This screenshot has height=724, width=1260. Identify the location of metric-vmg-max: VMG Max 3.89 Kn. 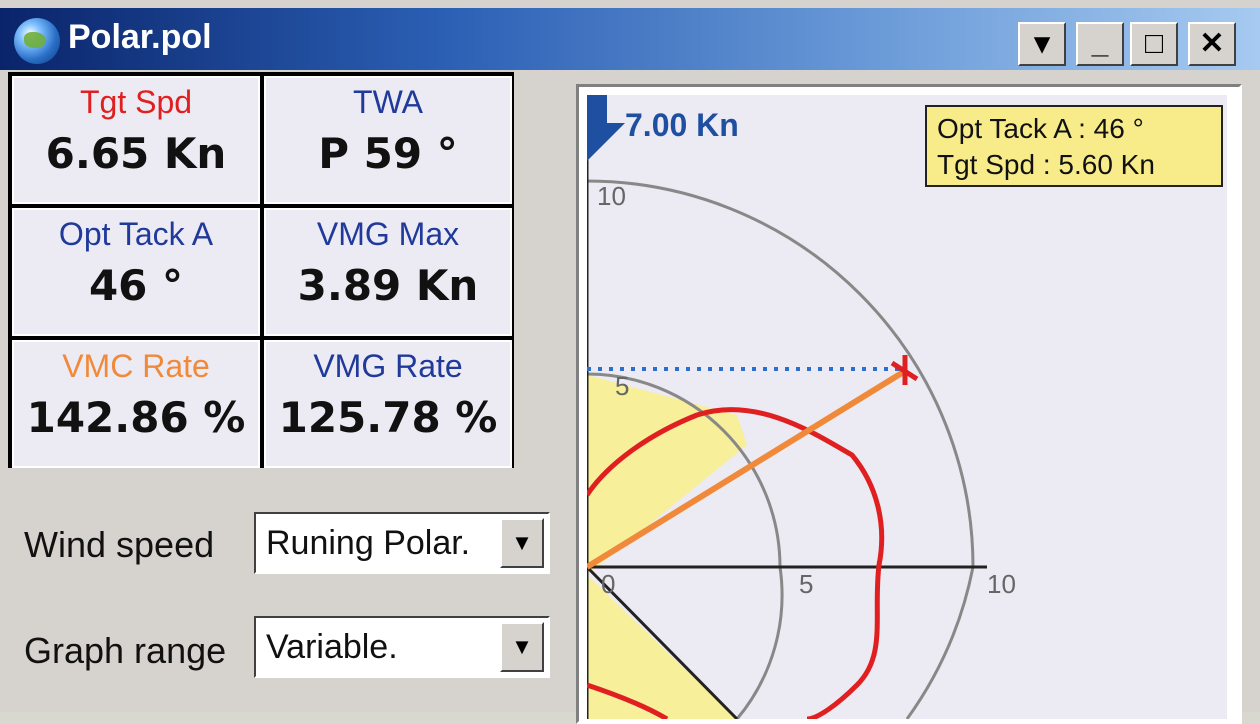
(388, 272).